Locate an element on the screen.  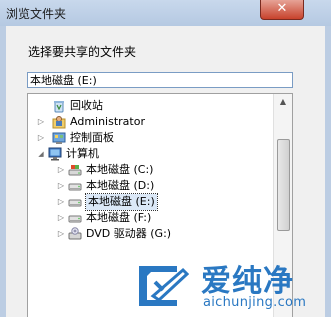
selected-folder-label: 本地磁盘 (E:) is located at coordinates (121, 202).